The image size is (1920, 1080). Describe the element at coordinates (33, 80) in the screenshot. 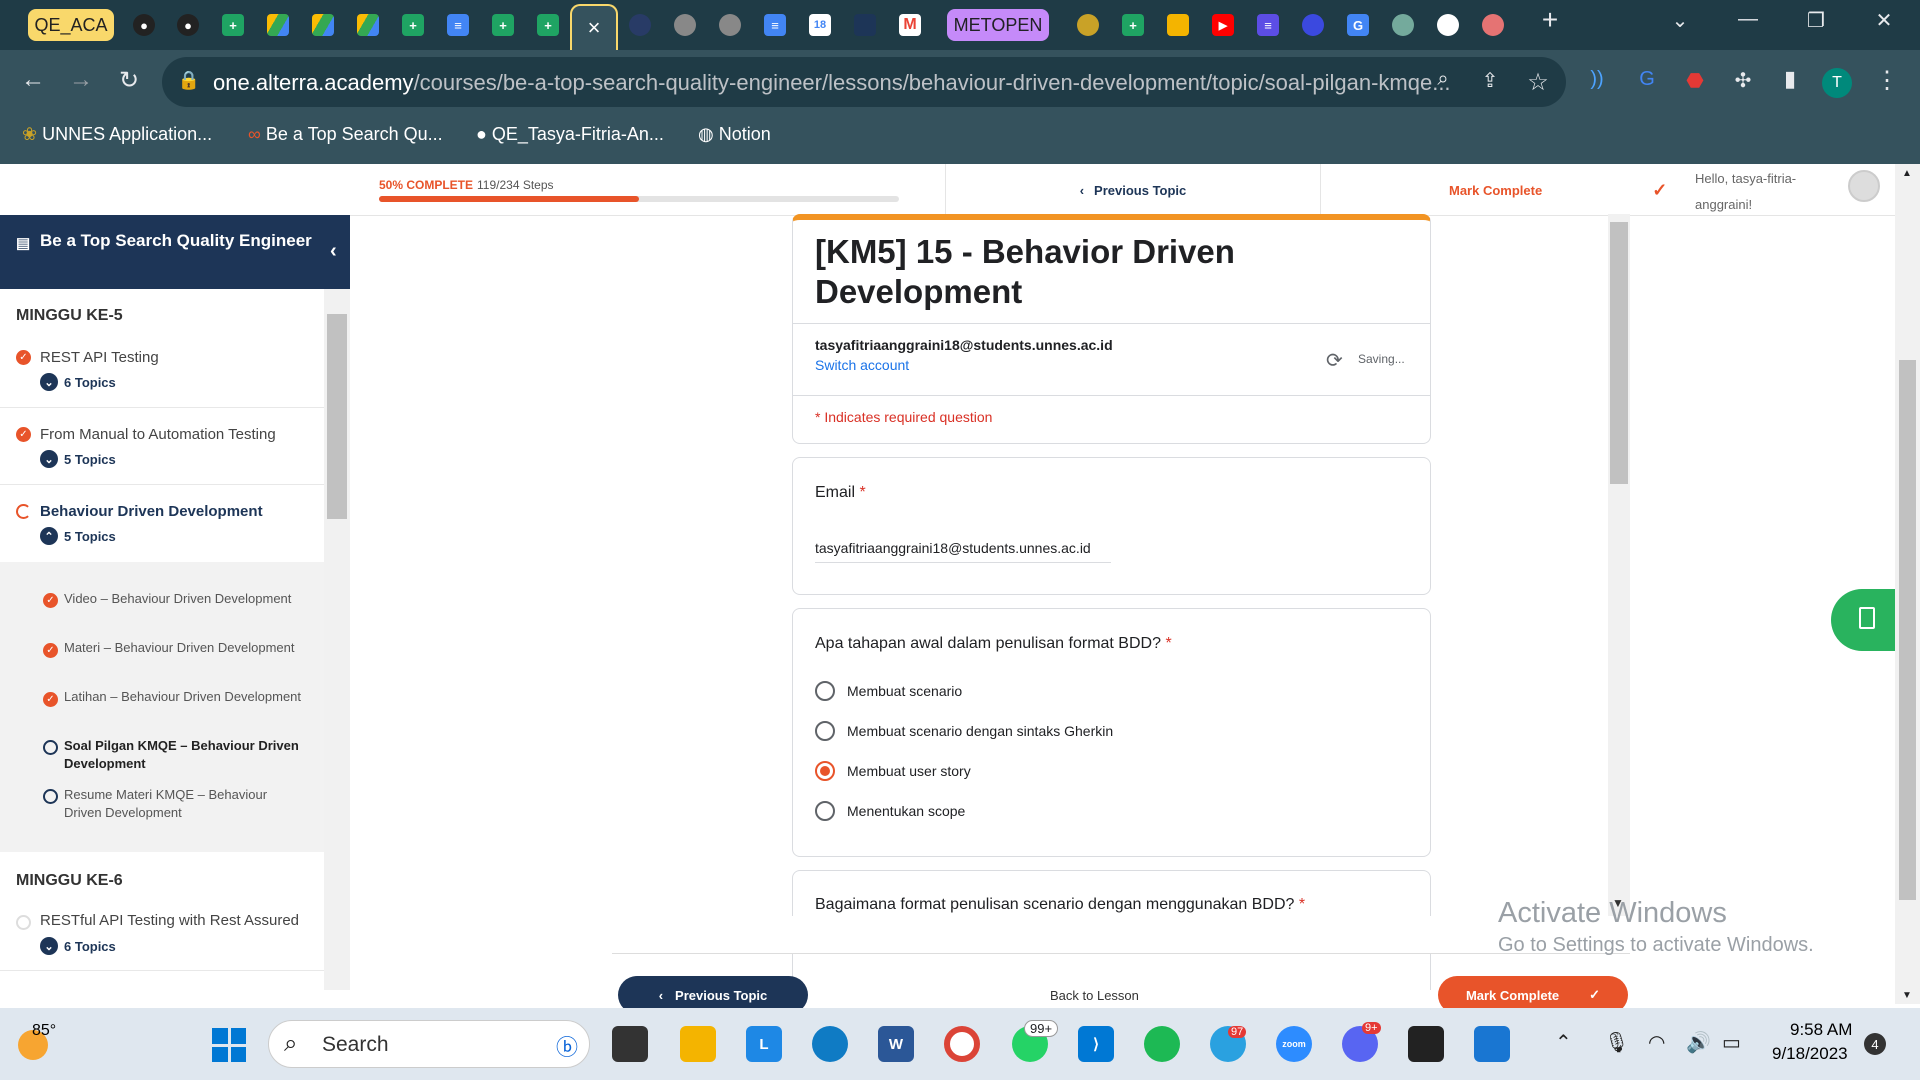

I see `back-icon: ←` at that location.